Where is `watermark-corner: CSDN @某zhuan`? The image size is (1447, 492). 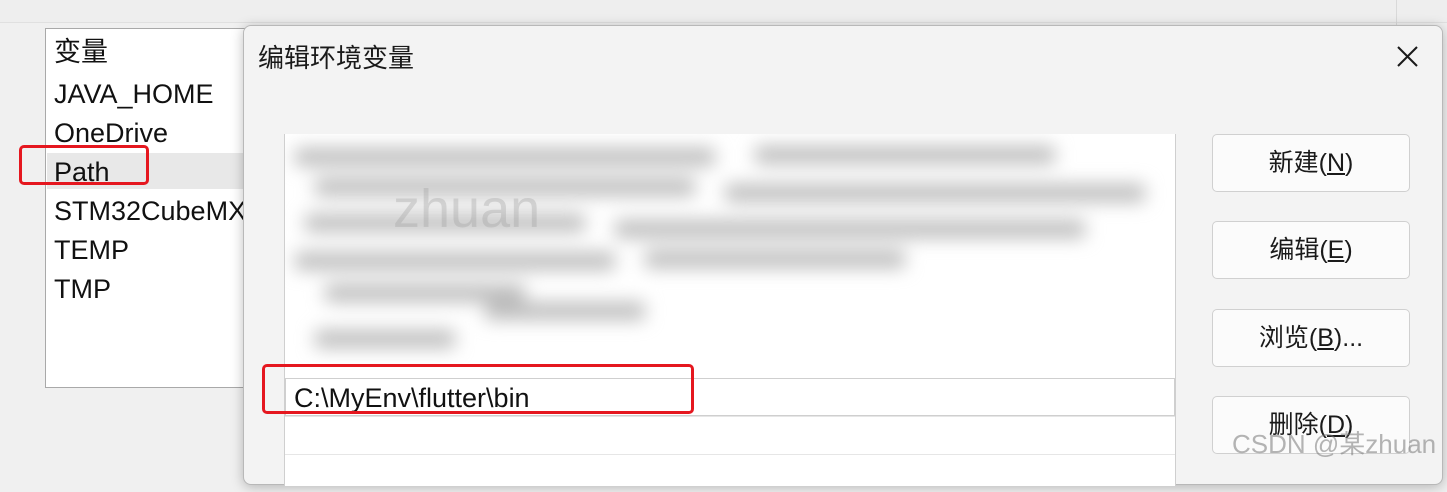
watermark-corner: CSDN @某zhuan is located at coordinates (1334, 444).